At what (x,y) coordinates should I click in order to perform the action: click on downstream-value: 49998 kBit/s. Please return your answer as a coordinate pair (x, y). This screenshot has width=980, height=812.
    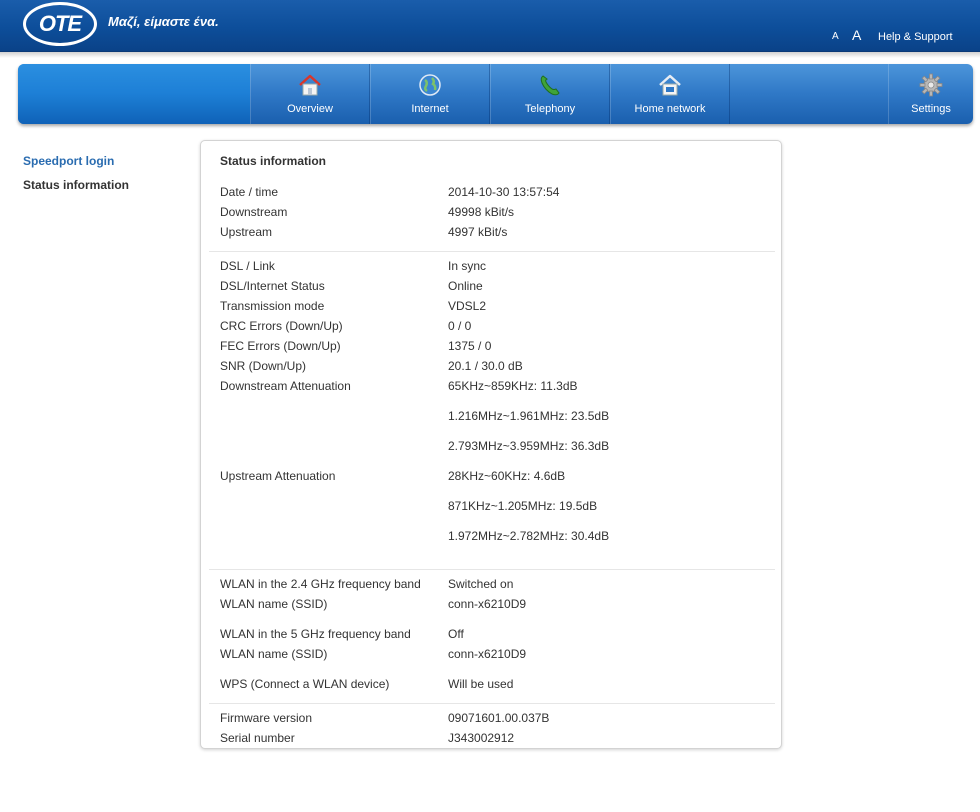
    Looking at the image, I should click on (481, 212).